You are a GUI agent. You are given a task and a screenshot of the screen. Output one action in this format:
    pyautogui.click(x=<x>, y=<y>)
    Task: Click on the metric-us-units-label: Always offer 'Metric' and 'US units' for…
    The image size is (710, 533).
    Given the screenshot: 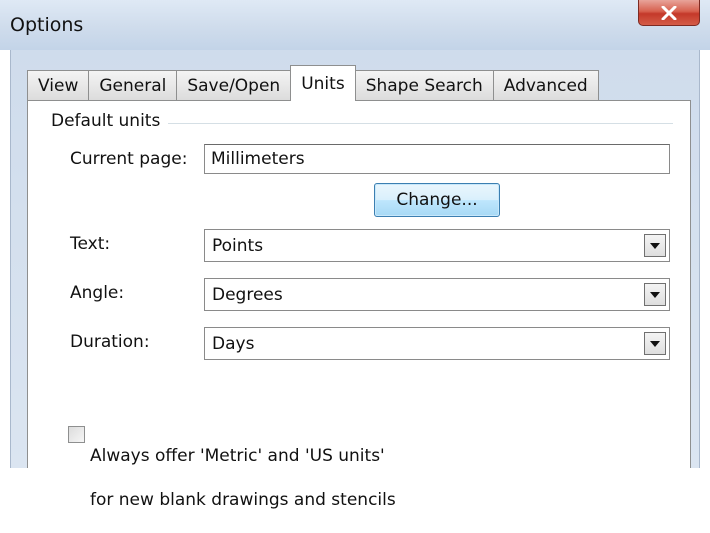 What is the action you would take?
    pyautogui.click(x=243, y=478)
    